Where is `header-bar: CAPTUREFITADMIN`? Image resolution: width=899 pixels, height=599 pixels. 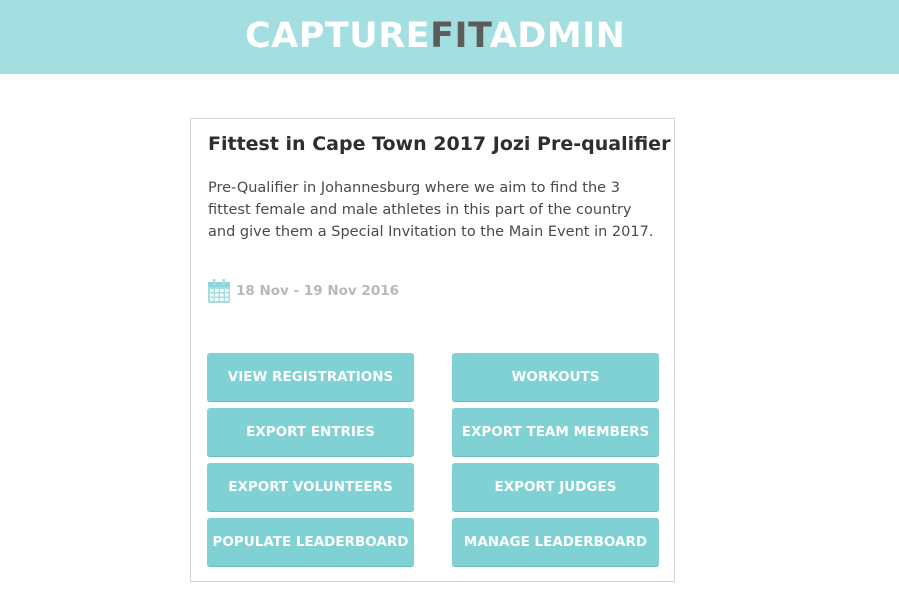
header-bar: CAPTUREFITADMIN is located at coordinates (449, 37).